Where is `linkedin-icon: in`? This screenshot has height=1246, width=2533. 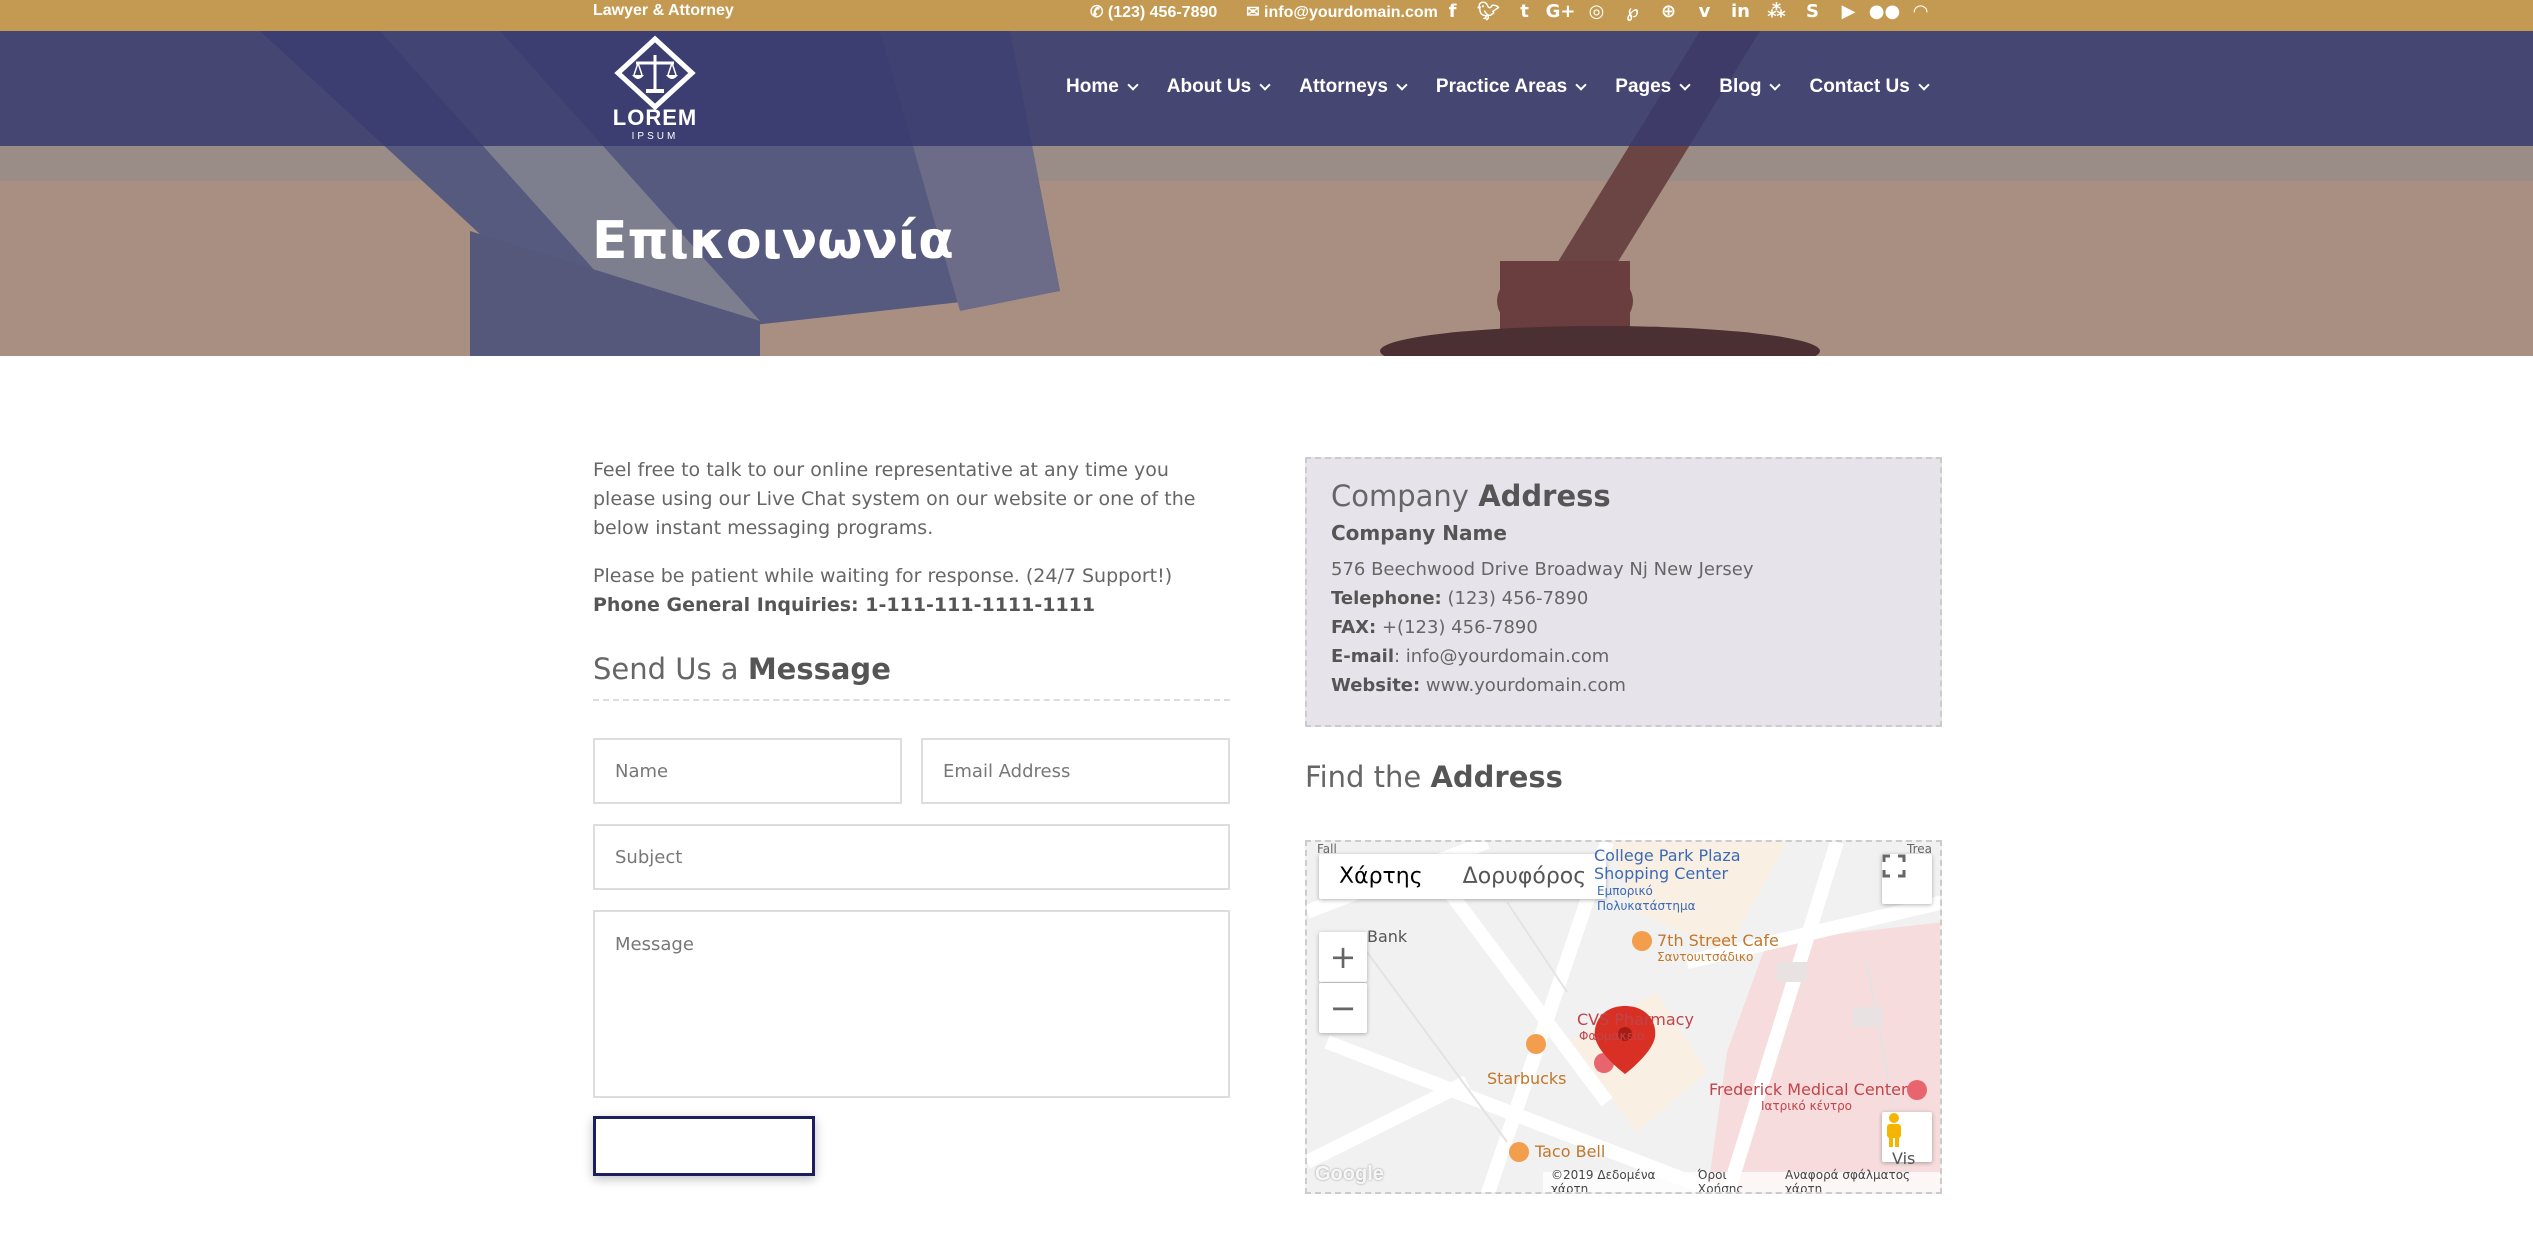 linkedin-icon: in is located at coordinates (1740, 11).